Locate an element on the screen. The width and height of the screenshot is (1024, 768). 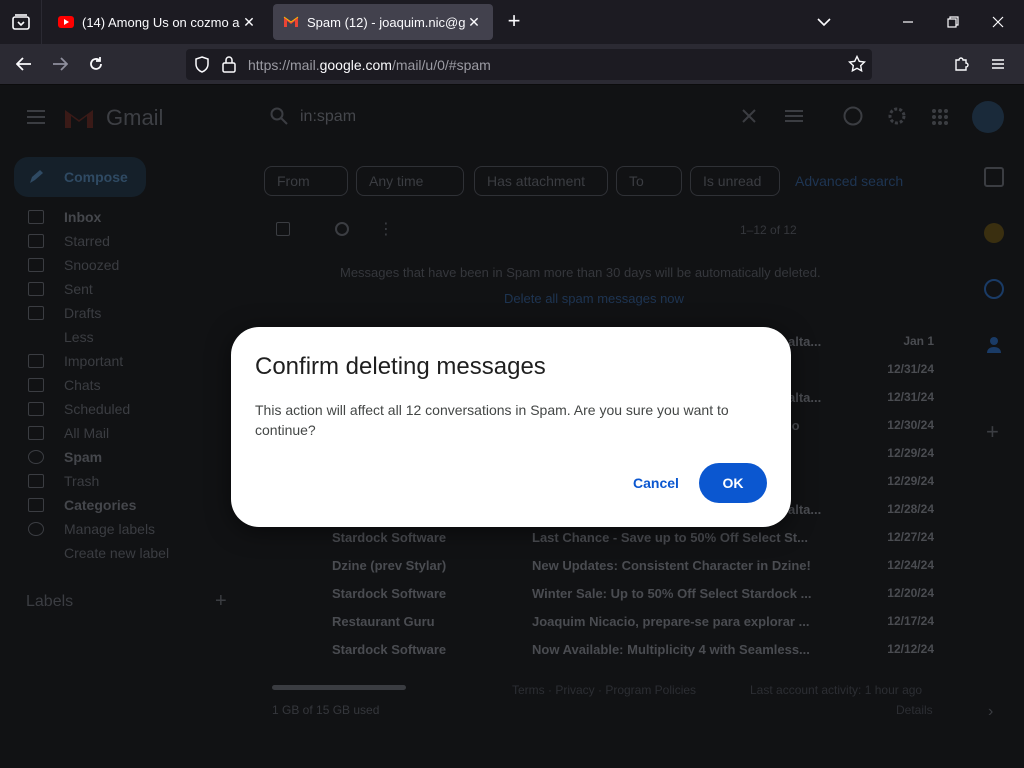
search-input: in:spam is located at coordinates (328, 117).